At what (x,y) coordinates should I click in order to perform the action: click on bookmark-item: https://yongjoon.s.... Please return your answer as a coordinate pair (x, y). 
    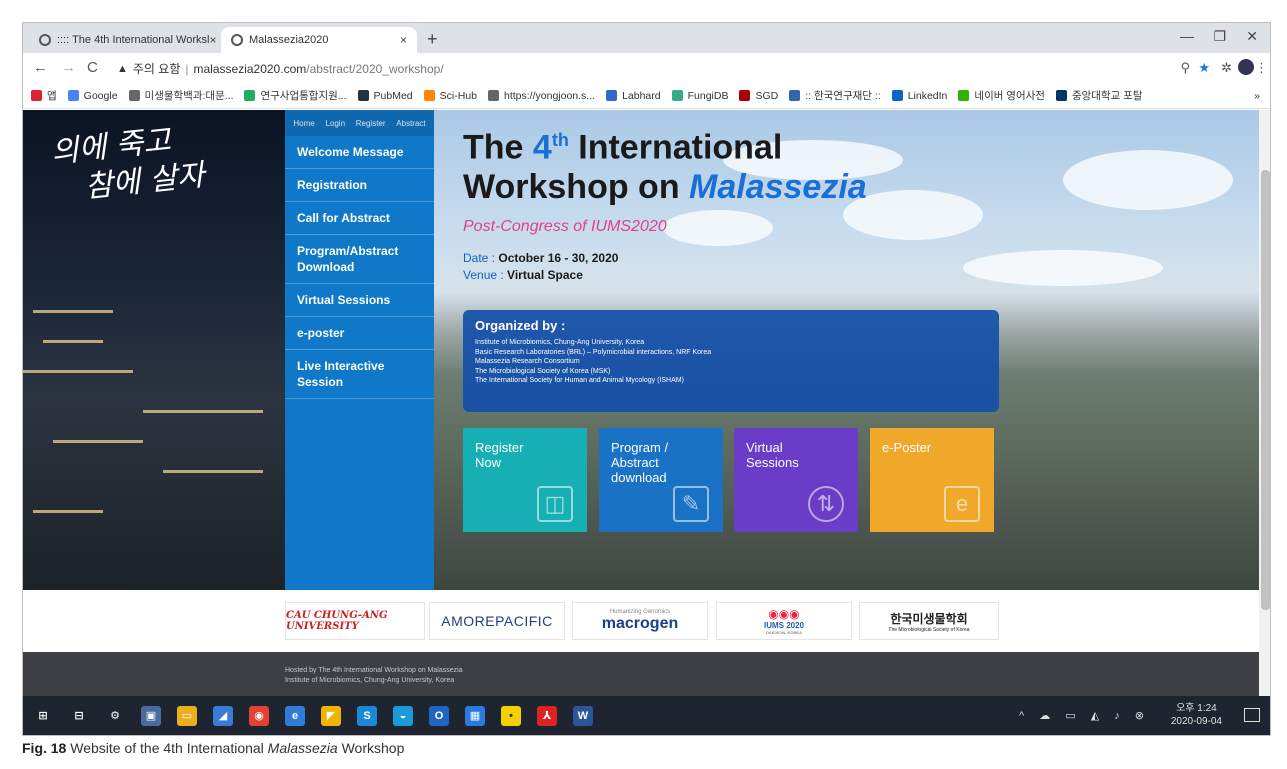
    Looking at the image, I should click on (541, 96).